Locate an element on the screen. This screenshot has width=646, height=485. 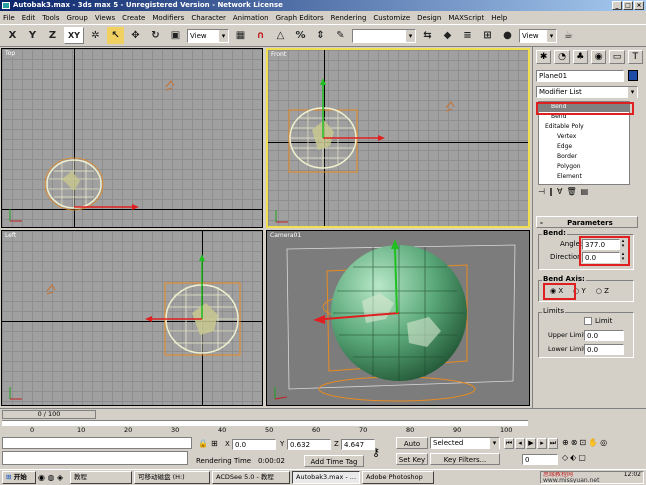
absolute-mode-icon: ⊞ is located at coordinates (214, 443).